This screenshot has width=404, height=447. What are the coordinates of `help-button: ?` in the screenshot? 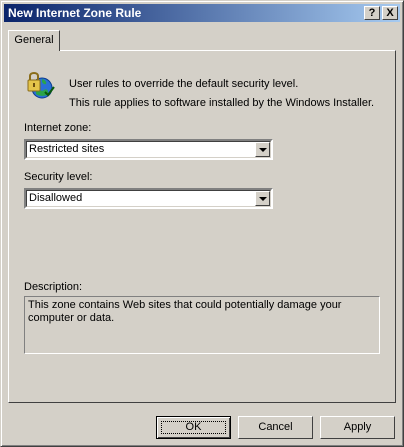 It's located at (372, 13).